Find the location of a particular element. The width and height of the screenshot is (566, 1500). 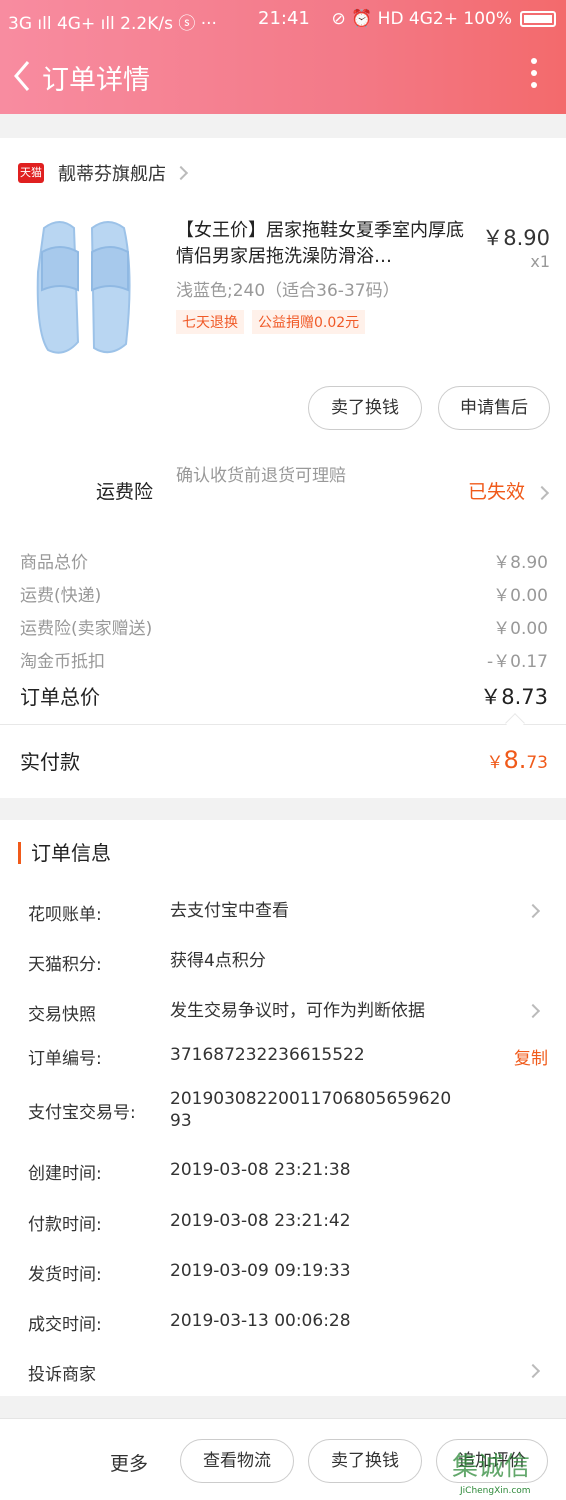

paid-int: 8. is located at coordinates (515, 760).